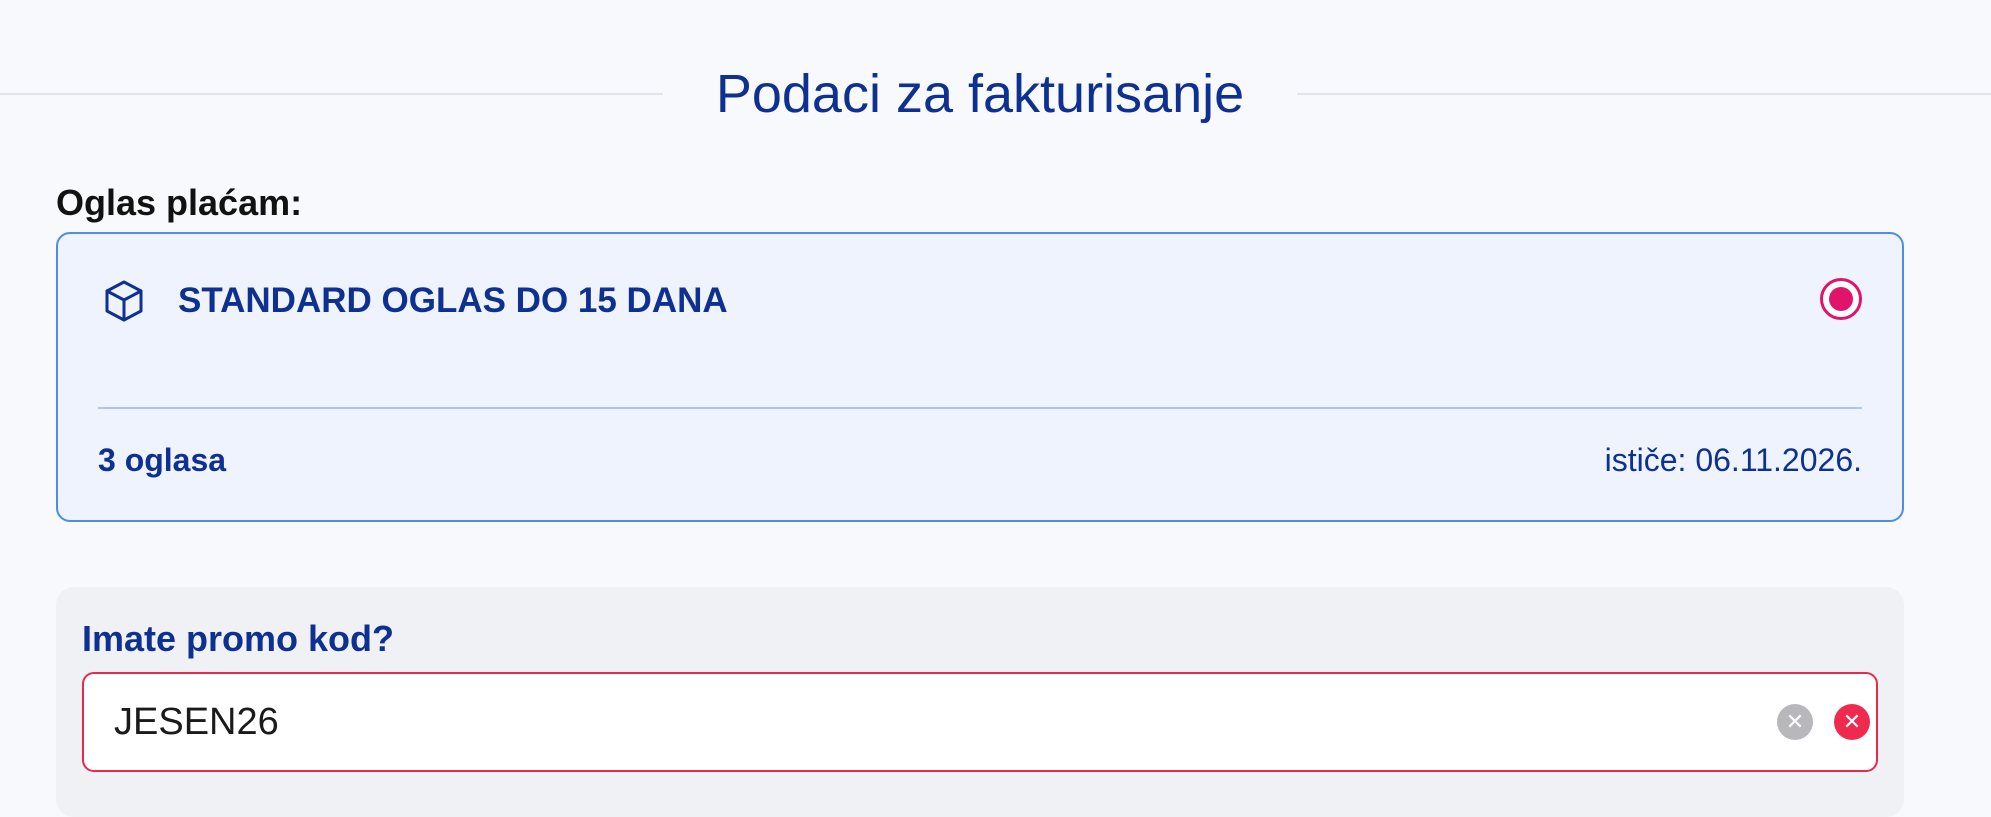  Describe the element at coordinates (453, 300) in the screenshot. I see `plan-name: STANDARD OGLAS DO 15 DANA` at that location.